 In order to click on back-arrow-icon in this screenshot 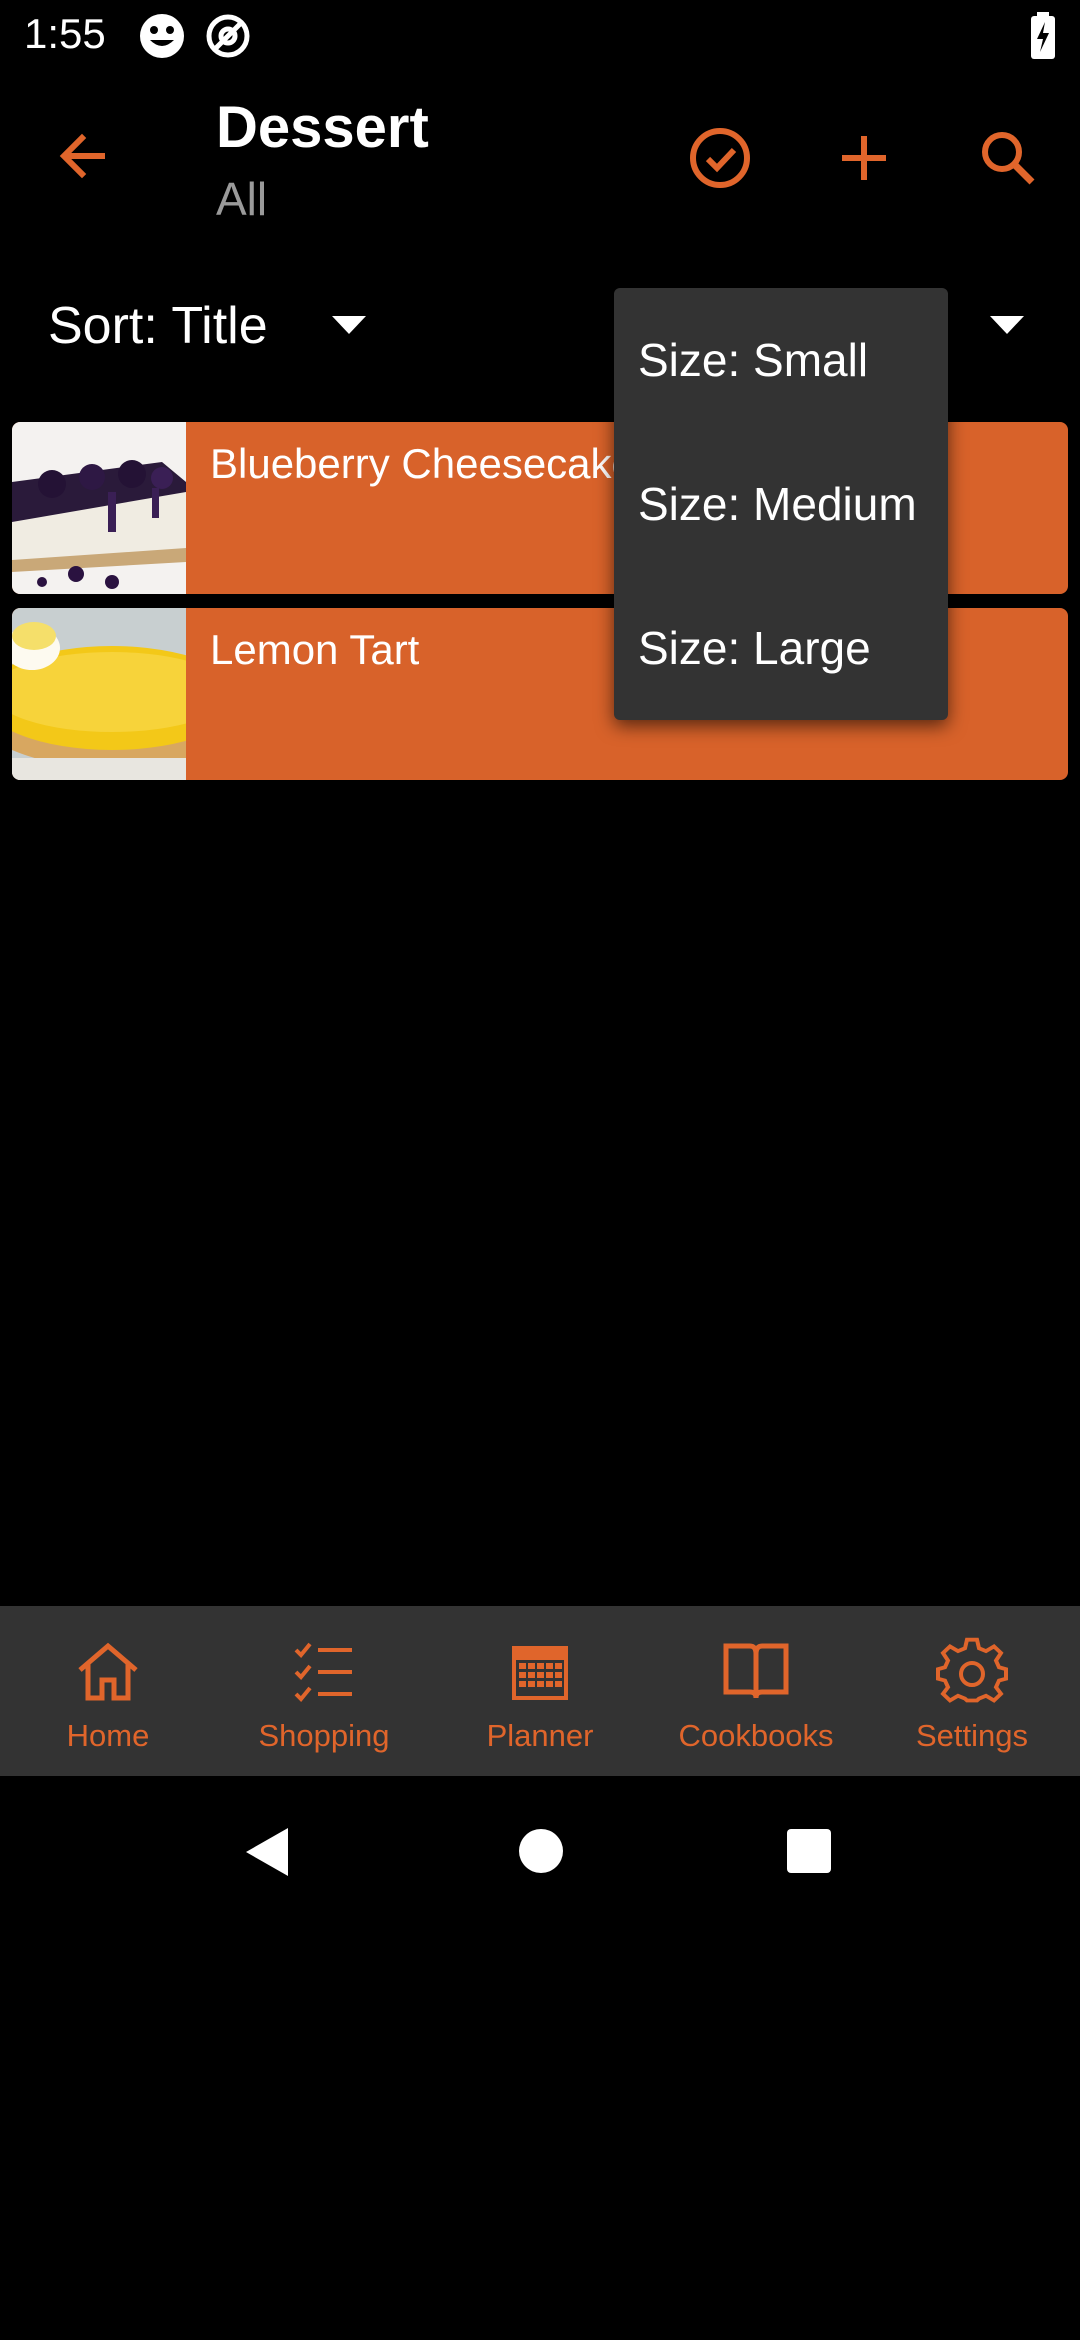, I will do `click(84, 156)`.